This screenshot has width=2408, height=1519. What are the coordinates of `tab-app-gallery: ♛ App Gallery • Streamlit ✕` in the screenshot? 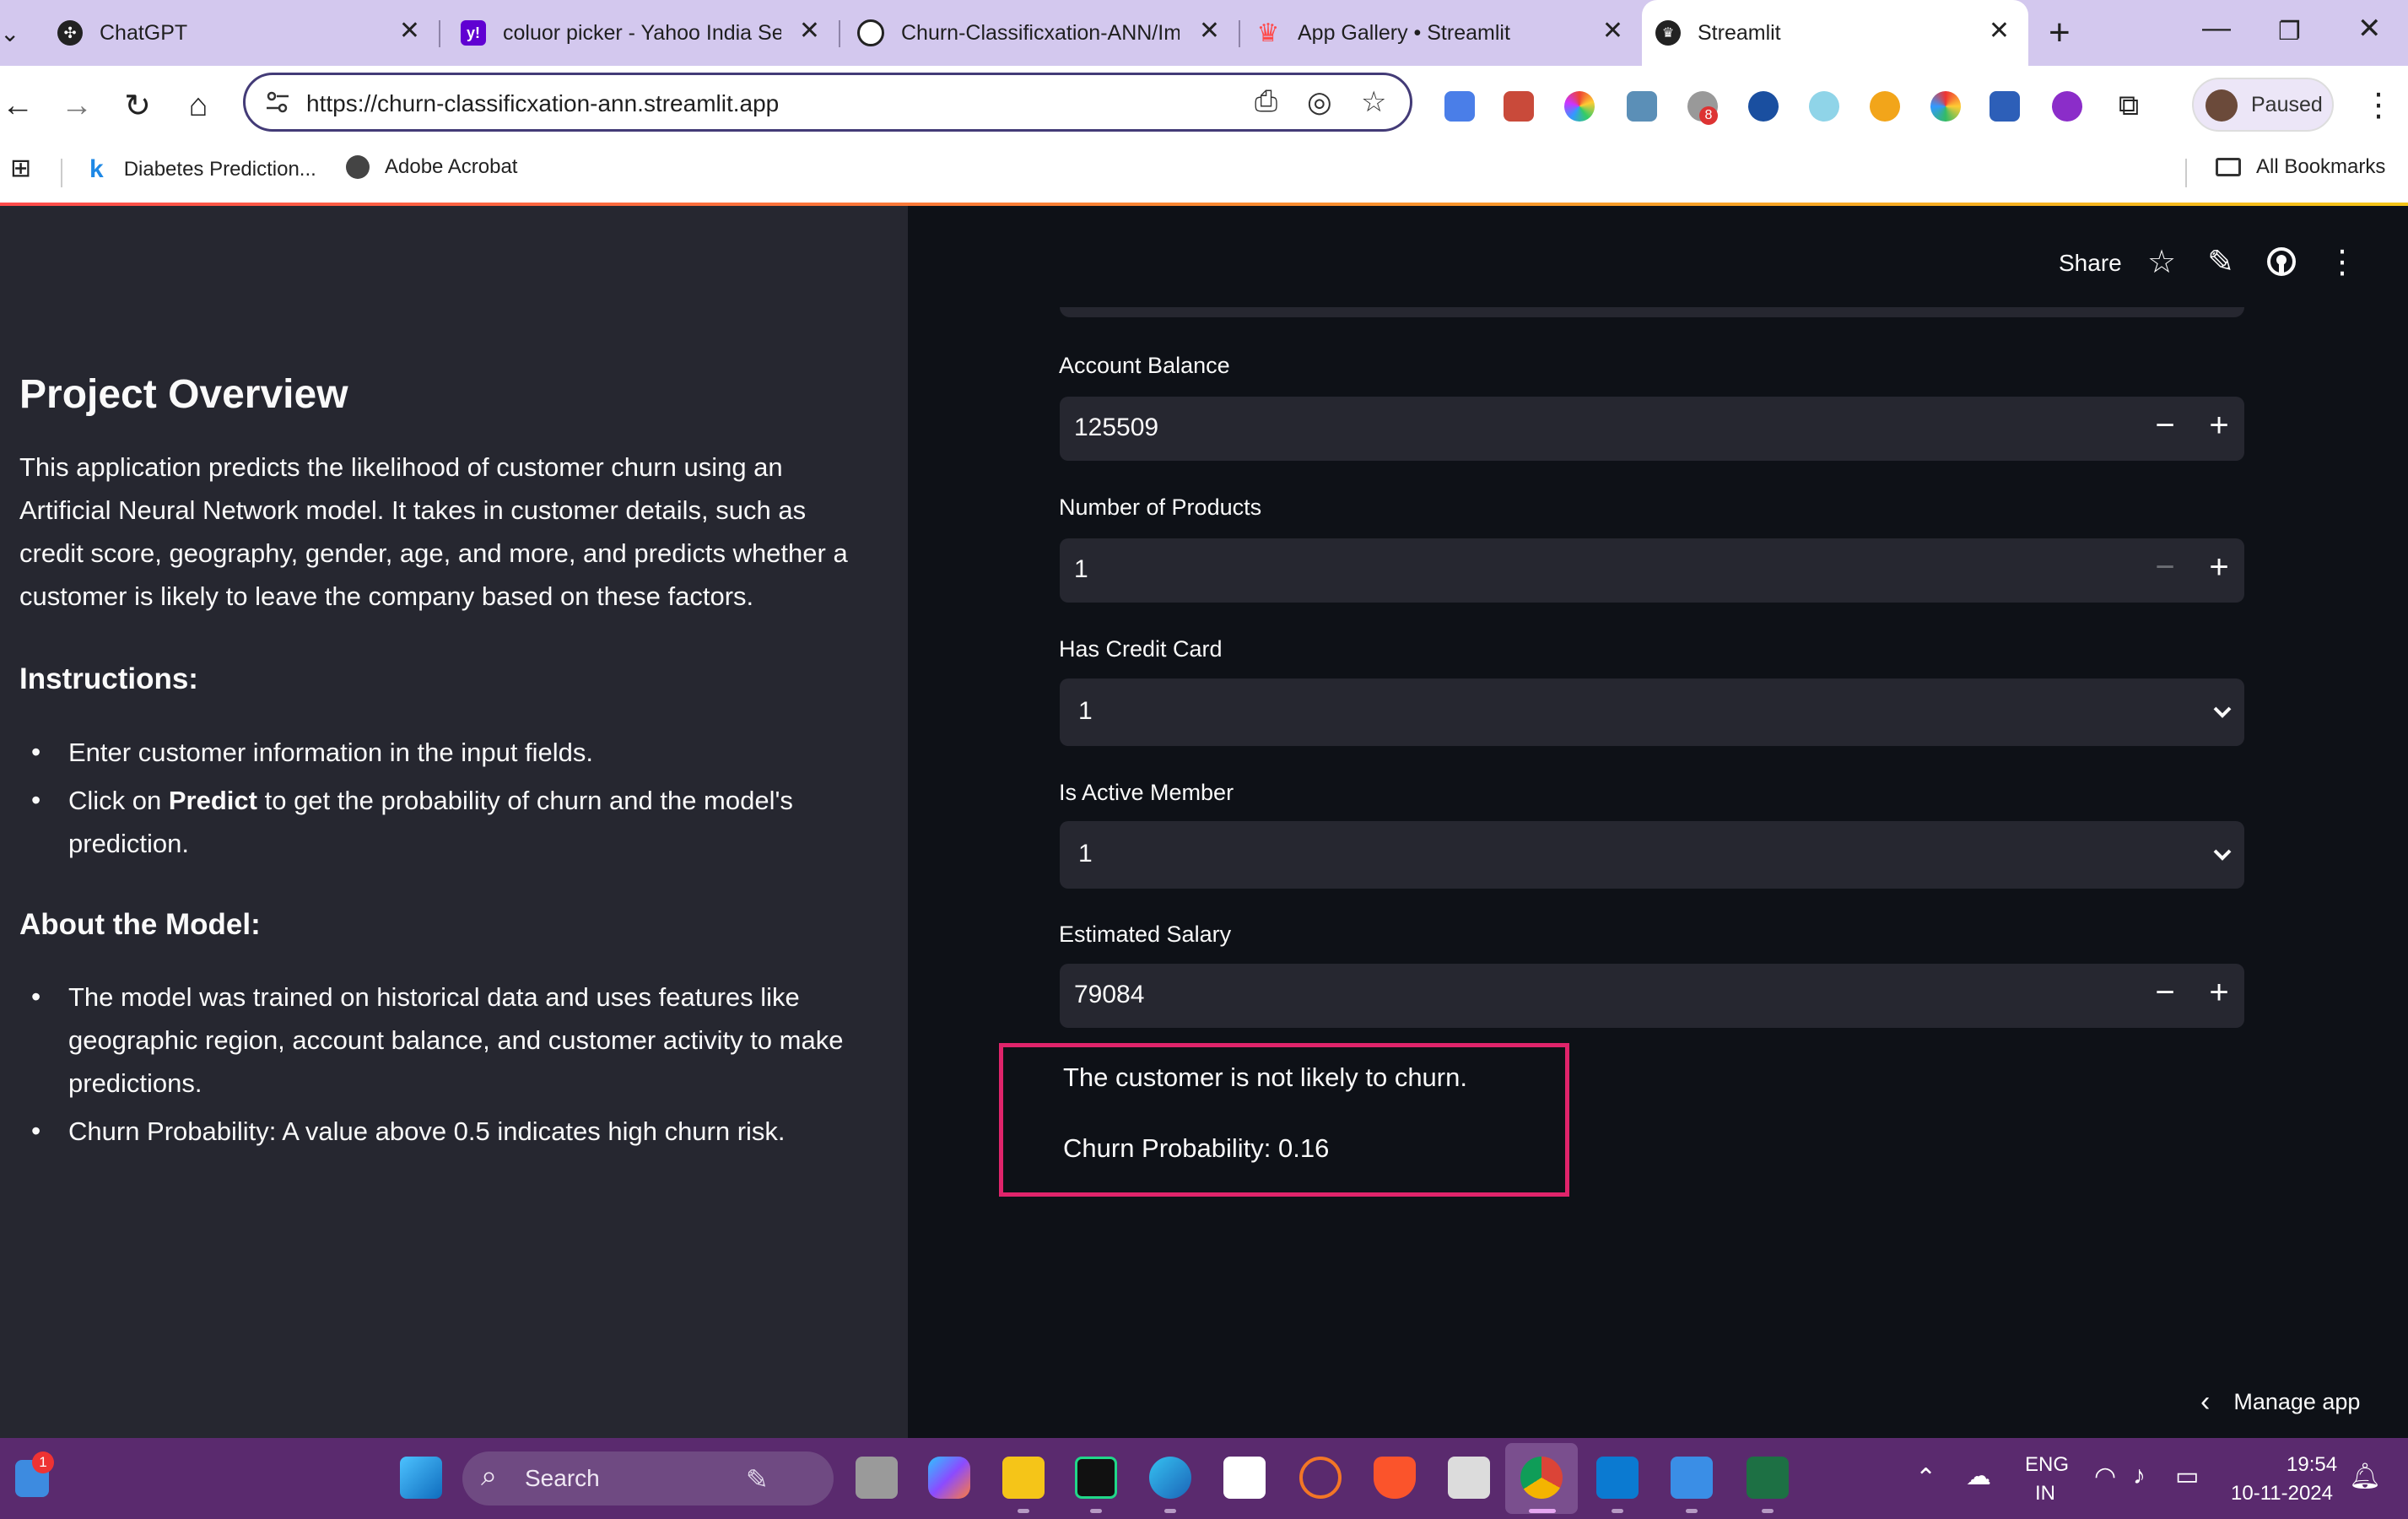 It's located at (1442, 33).